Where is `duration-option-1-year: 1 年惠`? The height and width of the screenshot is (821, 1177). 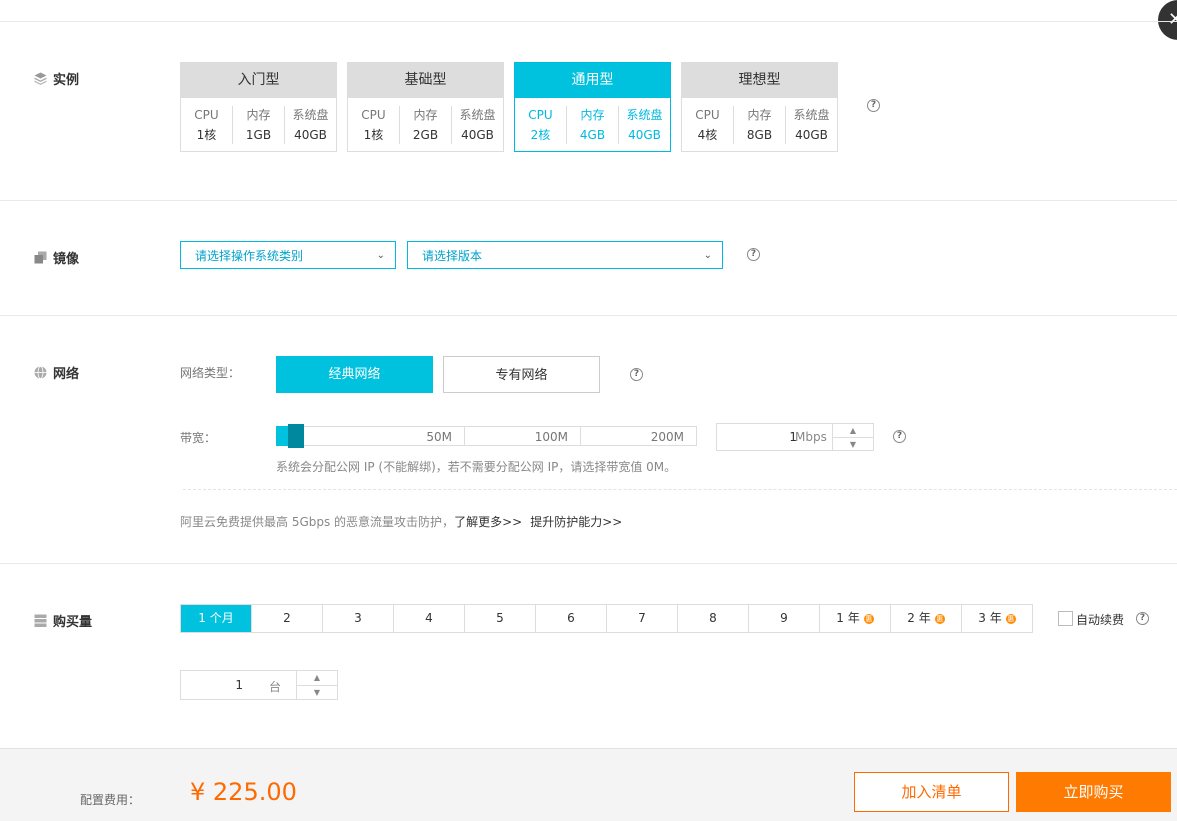
duration-option-1-year: 1 年惠 is located at coordinates (854, 618).